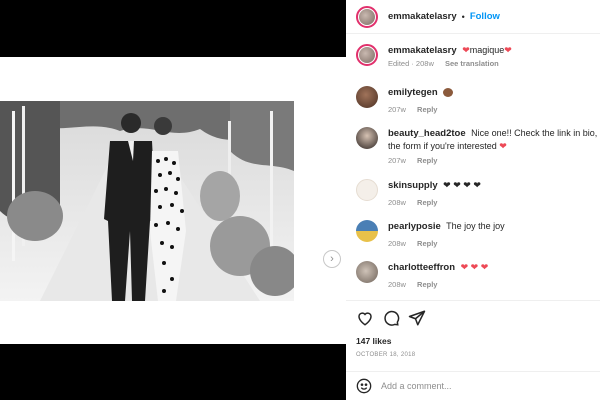 The image size is (600, 400). I want to click on likes-count: 147 likes, so click(373, 341).